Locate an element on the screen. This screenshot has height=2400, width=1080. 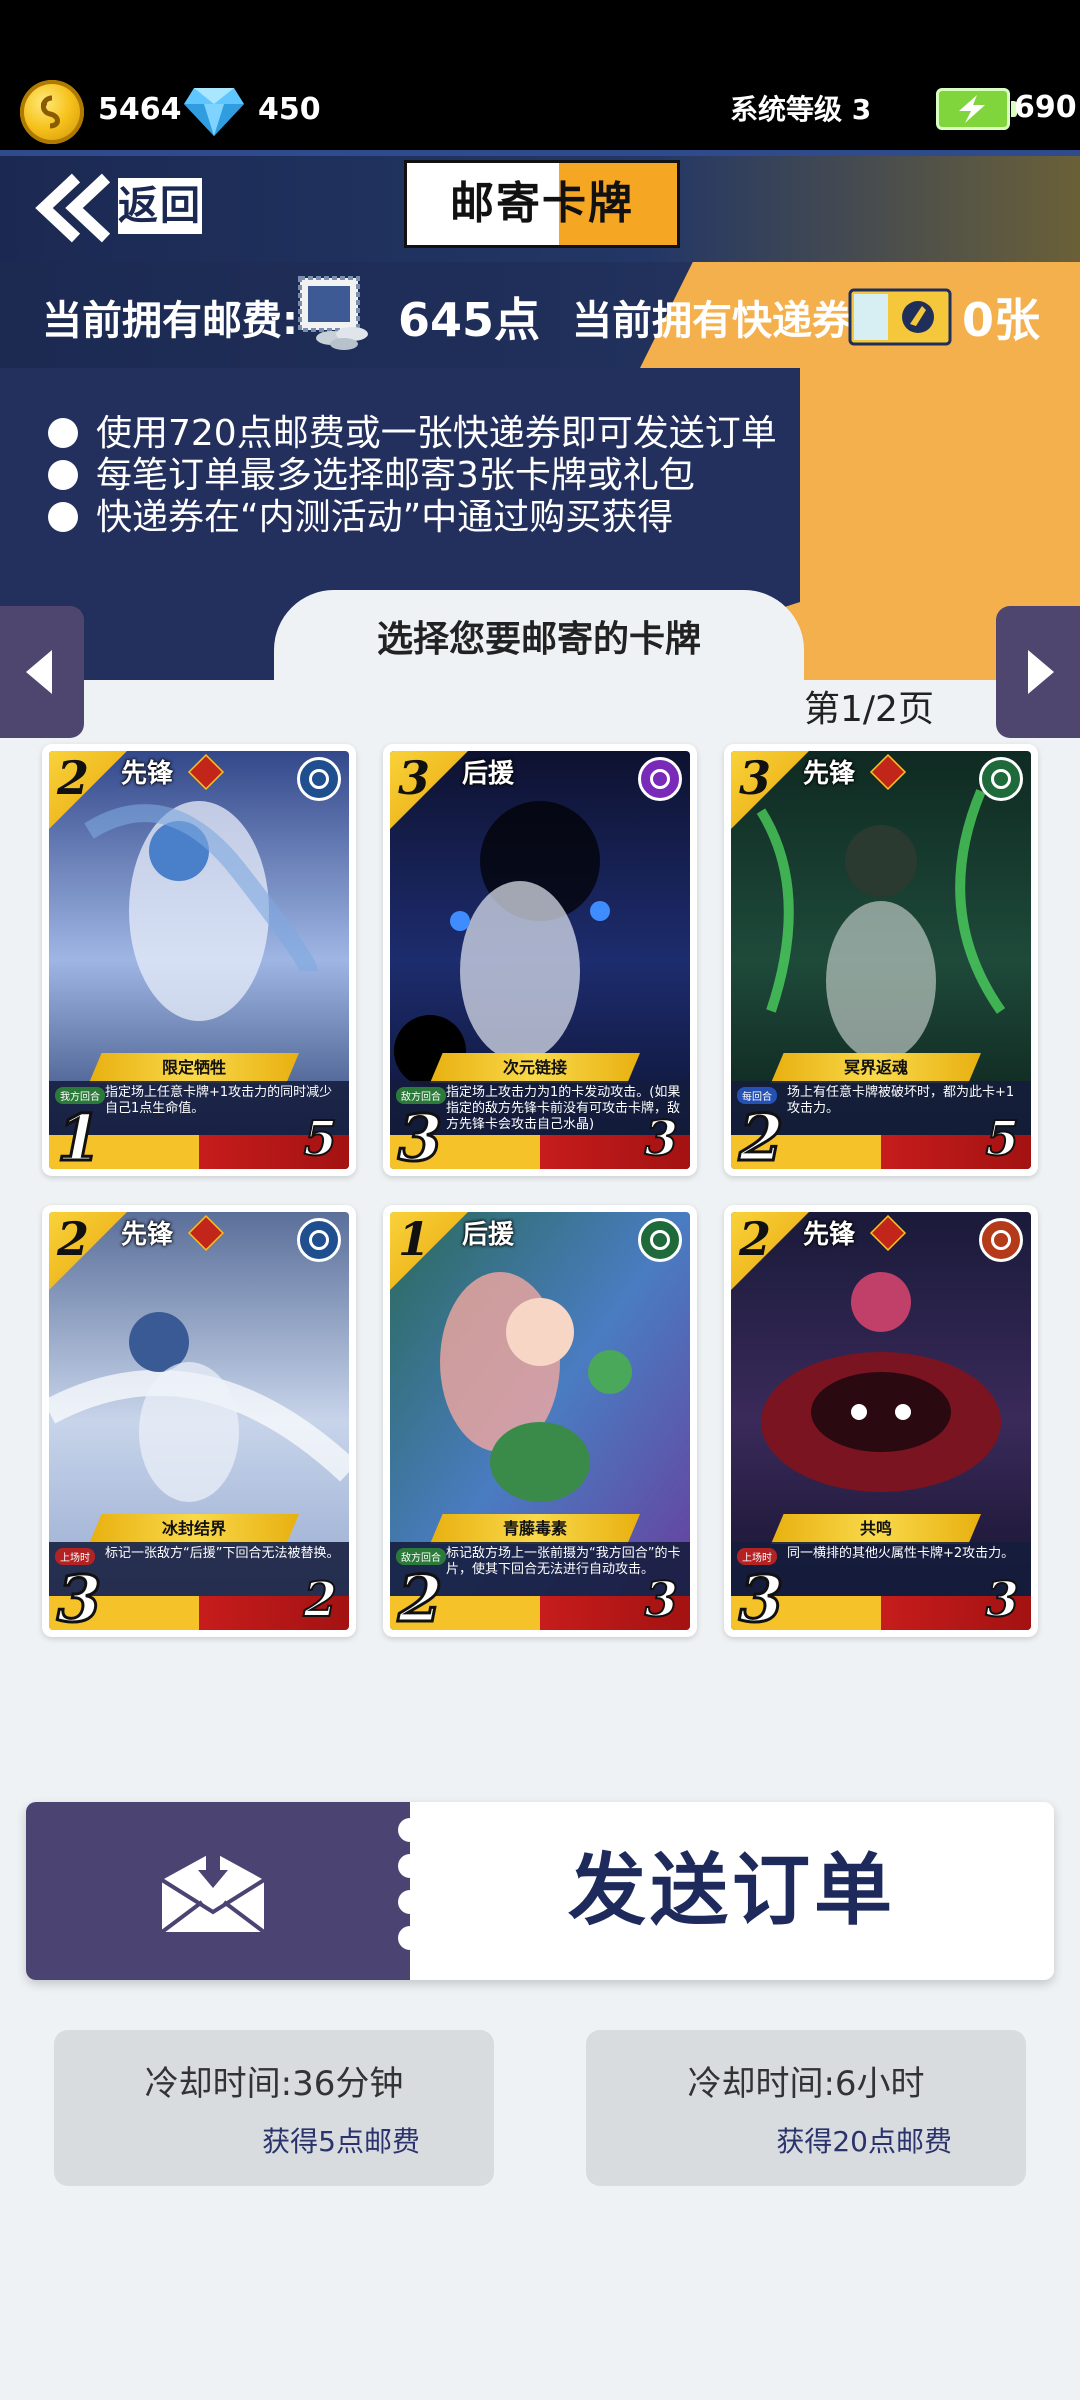
card-description: 标记一张敌方“后援”下回合无法被替换。 is located at coordinates (222, 1553).